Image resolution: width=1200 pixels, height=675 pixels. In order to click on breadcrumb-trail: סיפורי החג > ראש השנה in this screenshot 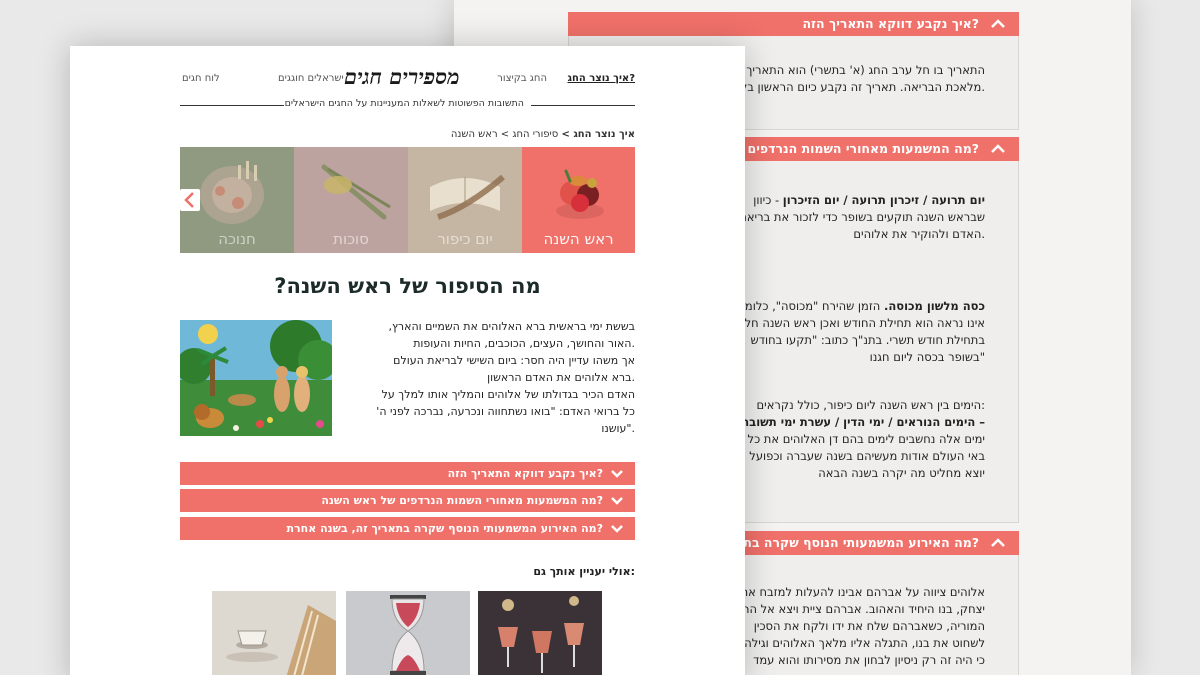, I will do `click(506, 134)`.